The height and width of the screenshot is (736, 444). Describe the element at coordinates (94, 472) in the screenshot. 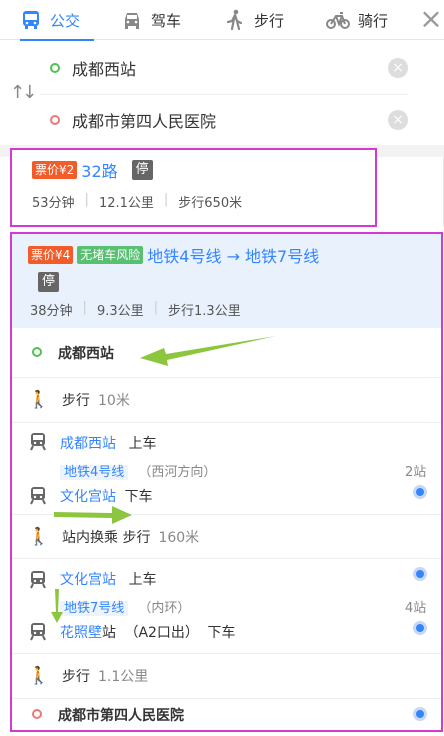

I see `line1-name: 地铁4号线` at that location.